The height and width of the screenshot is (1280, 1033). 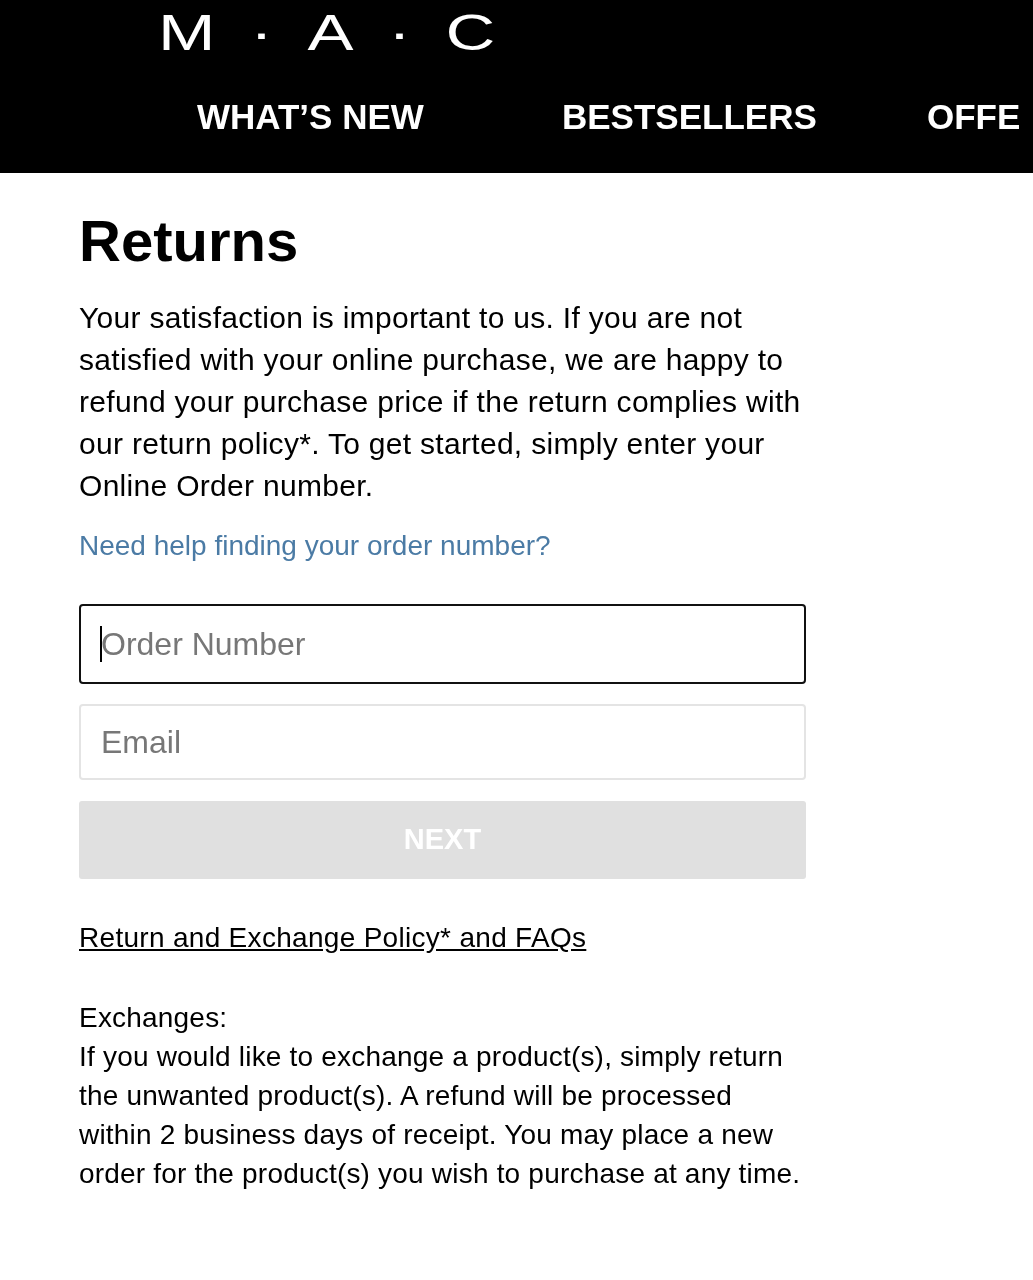 I want to click on nav-link: OFFE, so click(x=974, y=117).